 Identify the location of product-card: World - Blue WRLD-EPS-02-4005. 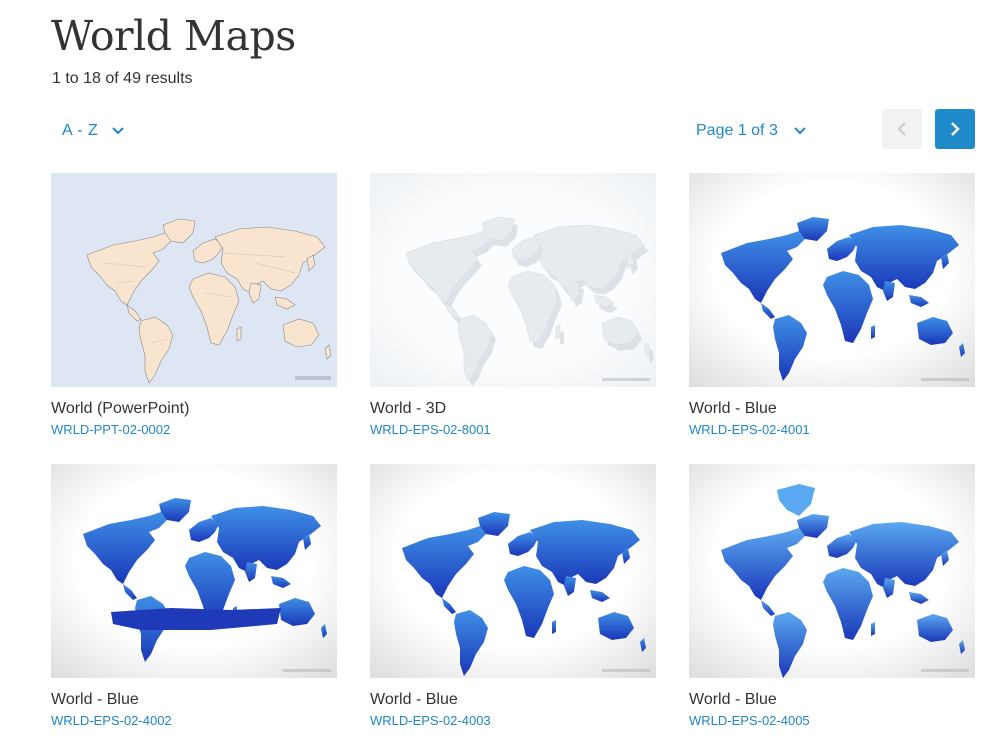
(832, 596).